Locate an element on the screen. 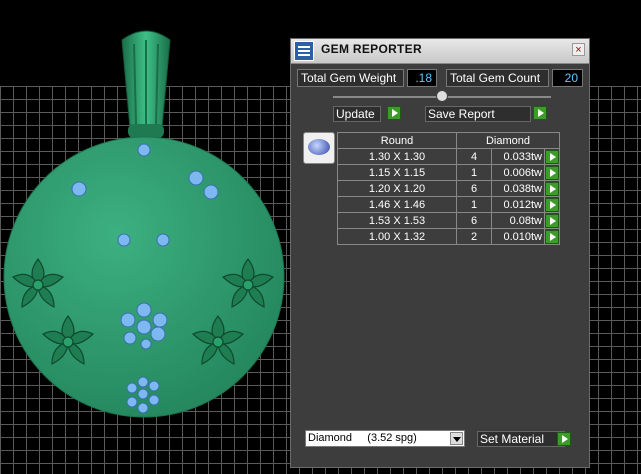 The height and width of the screenshot is (474, 641). close-icon: × is located at coordinates (578, 49).